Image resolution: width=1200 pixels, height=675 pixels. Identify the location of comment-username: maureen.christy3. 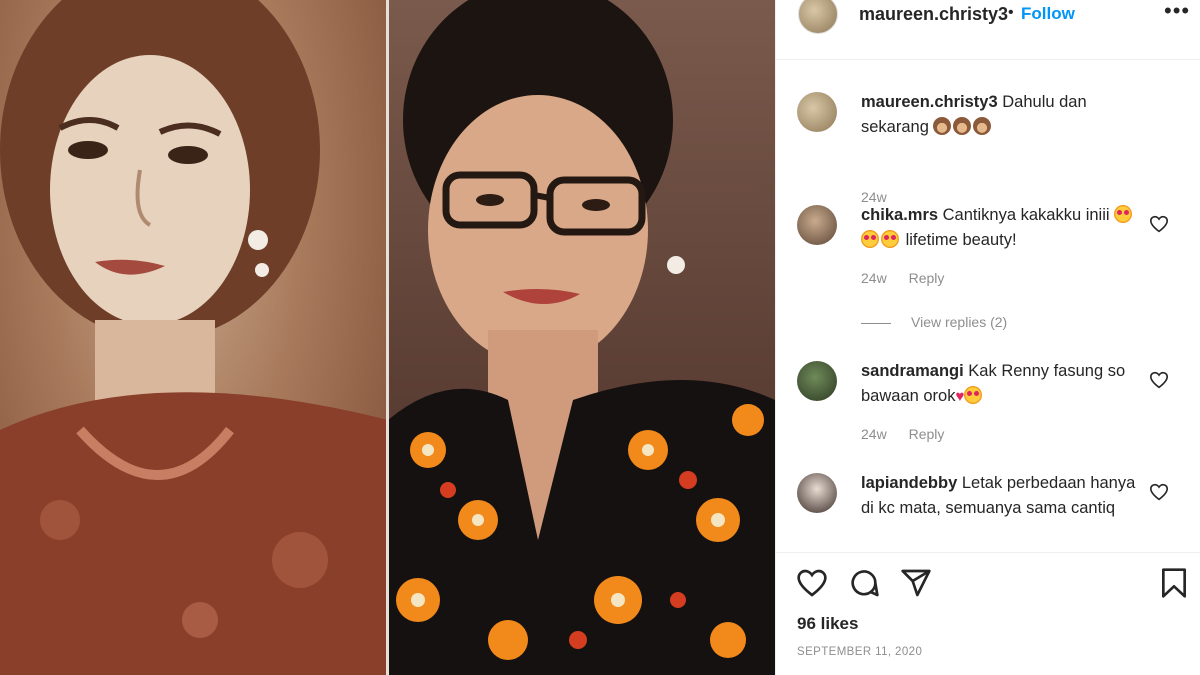
(929, 102).